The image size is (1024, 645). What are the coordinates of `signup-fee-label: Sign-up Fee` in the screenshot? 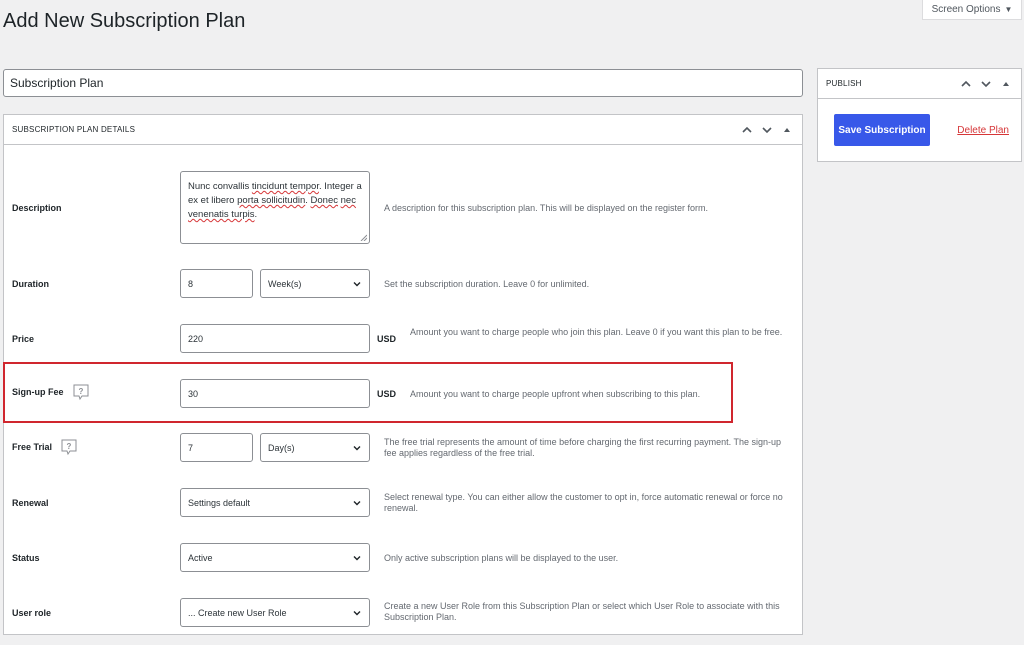 It's located at (38, 392).